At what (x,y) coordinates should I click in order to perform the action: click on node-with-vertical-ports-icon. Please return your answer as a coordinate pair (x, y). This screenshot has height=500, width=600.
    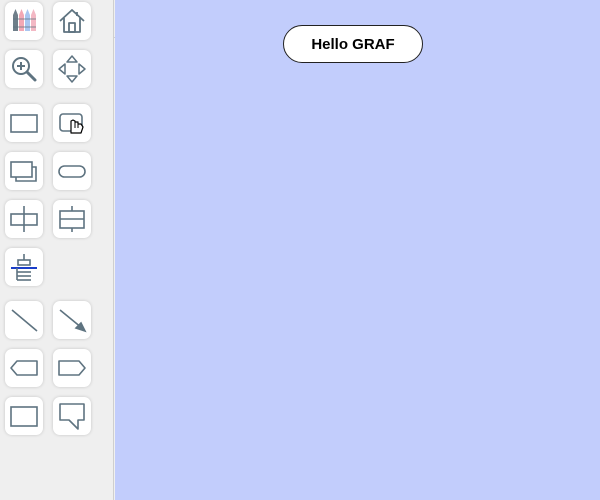
    Looking at the image, I should click on (24, 219).